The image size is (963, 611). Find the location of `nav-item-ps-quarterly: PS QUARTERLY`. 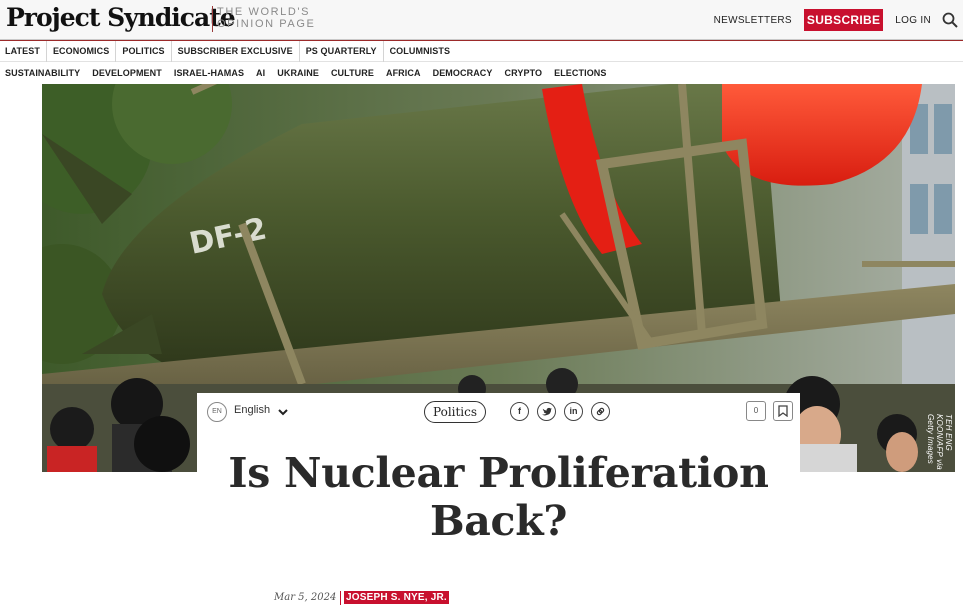

nav-item-ps-quarterly: PS QUARTERLY is located at coordinates (342, 51).